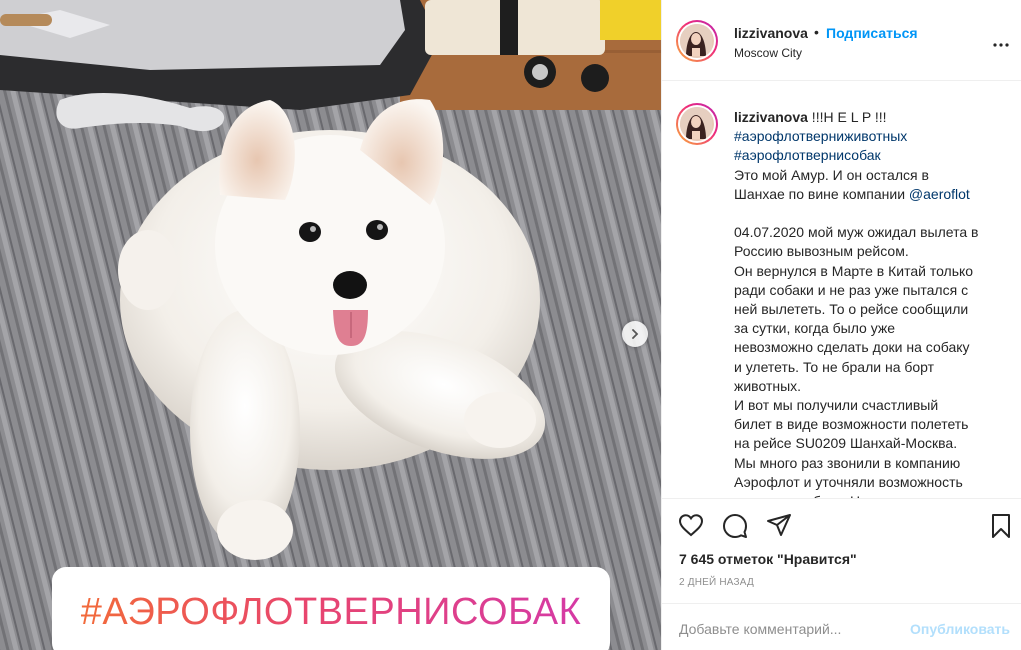 The width and height of the screenshot is (1021, 650). Describe the element at coordinates (851, 424) in the screenshot. I see `caption-text: билет в виде возможности полететь` at that location.